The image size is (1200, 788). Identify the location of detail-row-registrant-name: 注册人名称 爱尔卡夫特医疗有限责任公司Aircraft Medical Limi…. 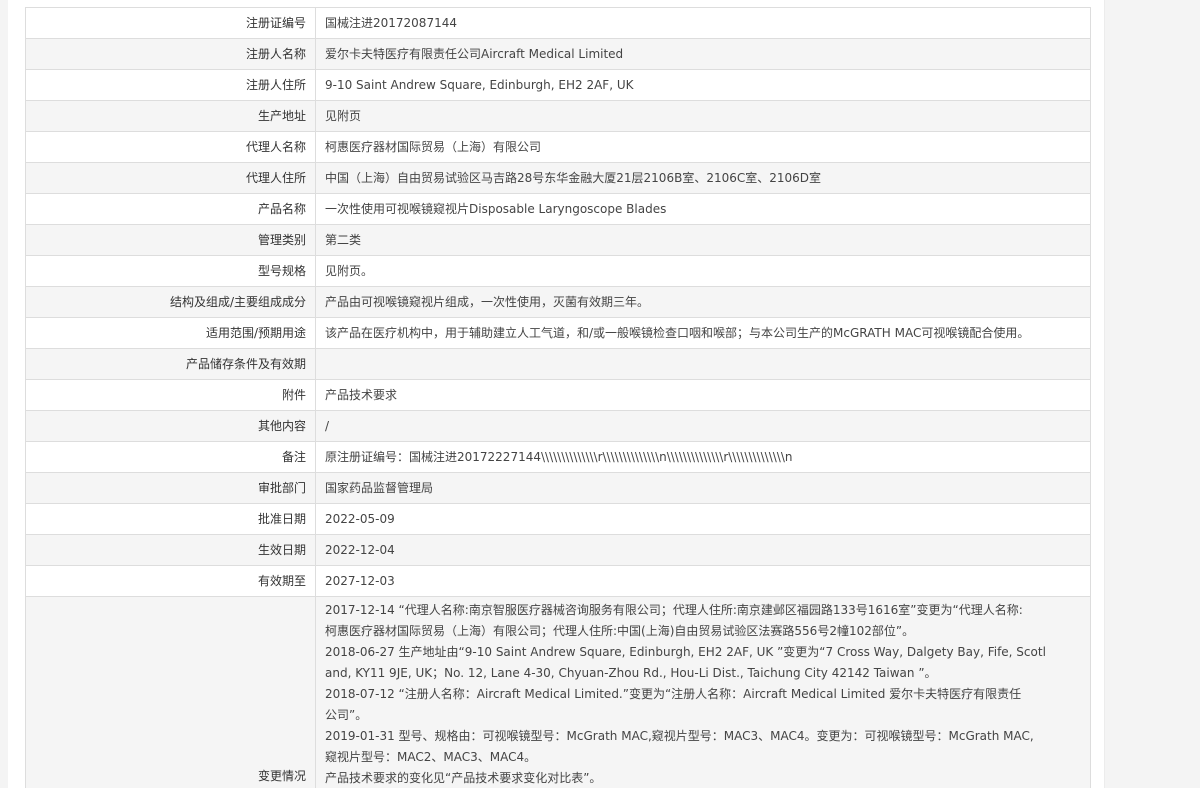
(558, 54).